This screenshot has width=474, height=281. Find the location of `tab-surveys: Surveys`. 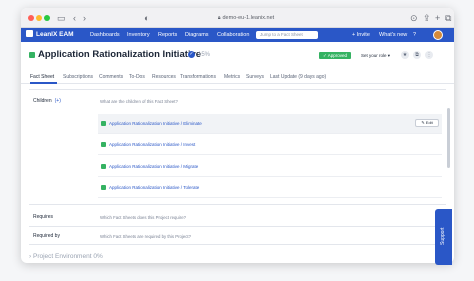

tab-surveys: Surveys is located at coordinates (255, 77).